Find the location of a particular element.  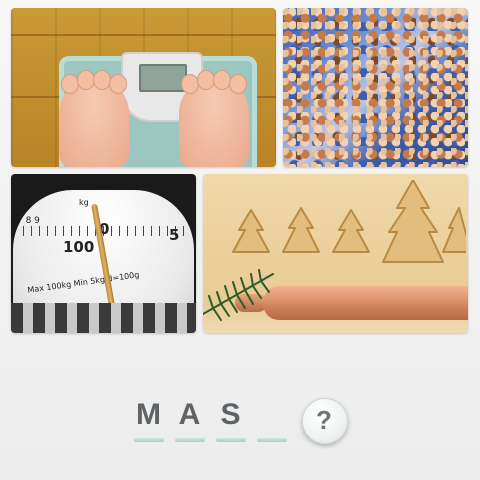

dial-number-5: 5 is located at coordinates (174, 235).